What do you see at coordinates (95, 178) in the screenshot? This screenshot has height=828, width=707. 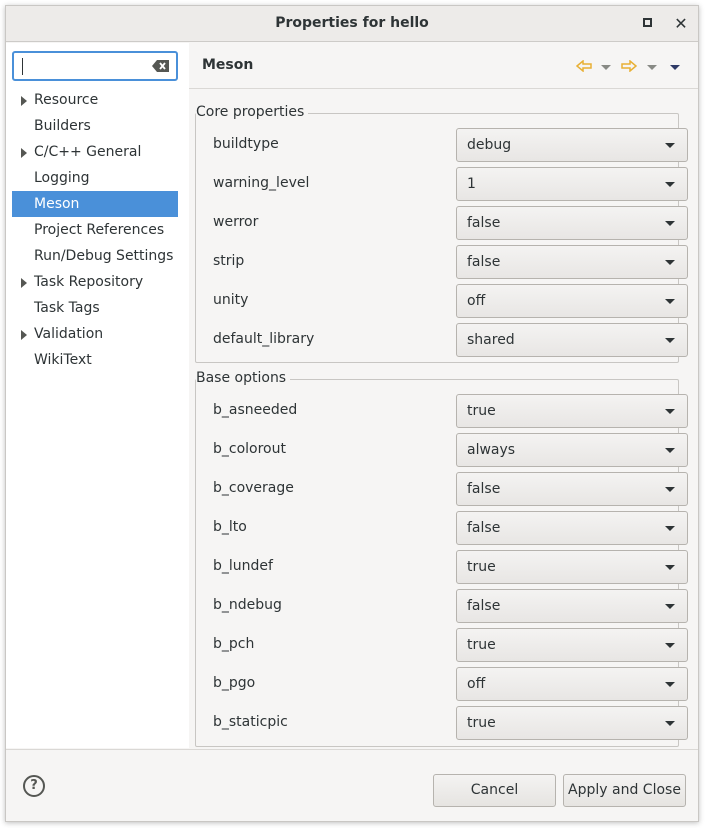 I see `tree-item: Logging` at bounding box center [95, 178].